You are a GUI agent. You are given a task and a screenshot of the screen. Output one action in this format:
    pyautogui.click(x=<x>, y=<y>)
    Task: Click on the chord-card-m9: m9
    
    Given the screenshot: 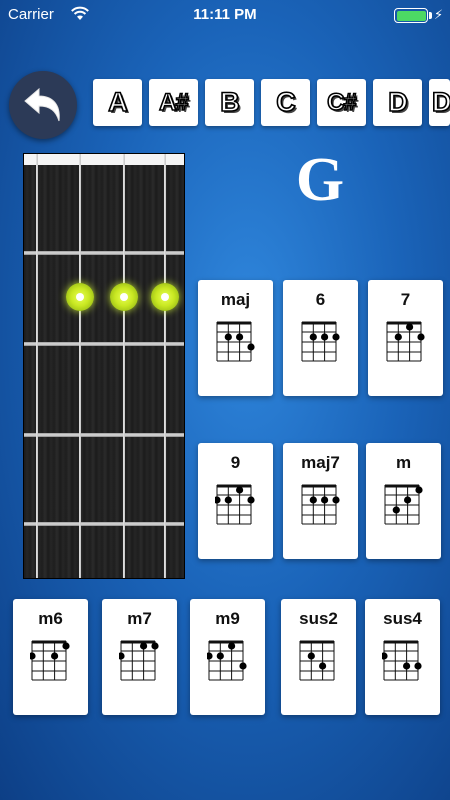 What is the action you would take?
    pyautogui.click(x=227, y=657)
    